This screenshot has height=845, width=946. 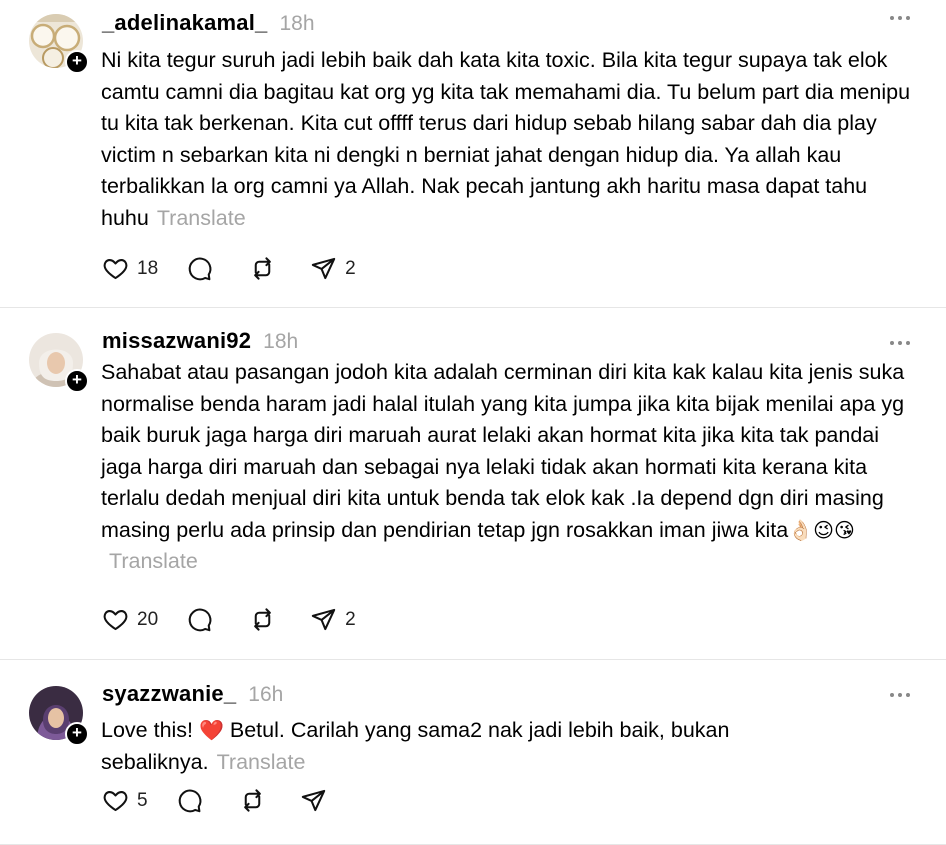 What do you see at coordinates (150, 730) in the screenshot?
I see `post-text-content: Love this!` at bounding box center [150, 730].